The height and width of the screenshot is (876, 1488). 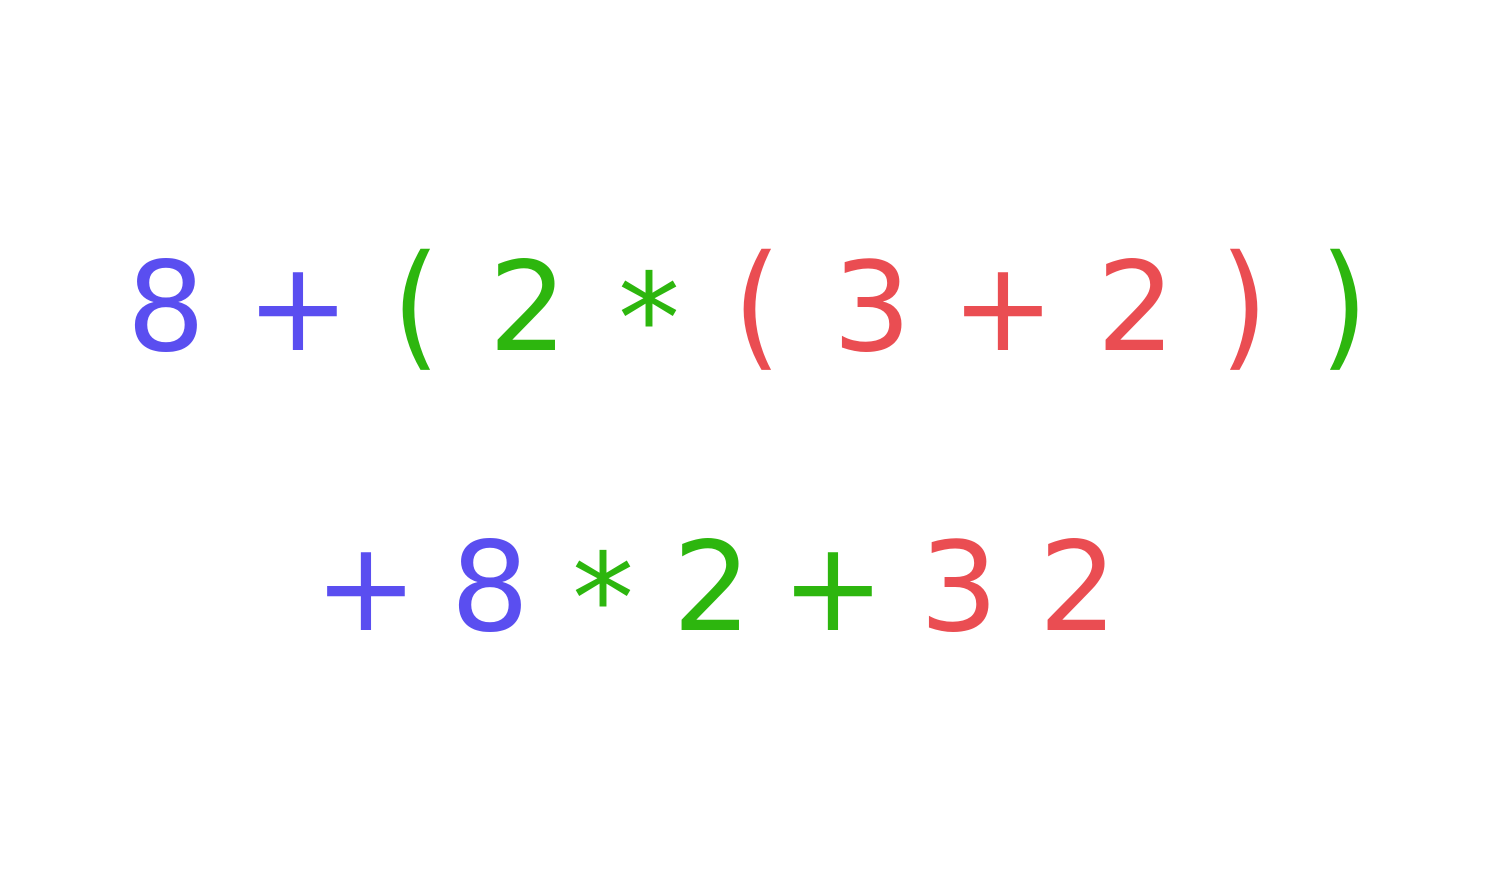 What do you see at coordinates (757, 306) in the screenshot?
I see `open-paren-inner-token: (` at bounding box center [757, 306].